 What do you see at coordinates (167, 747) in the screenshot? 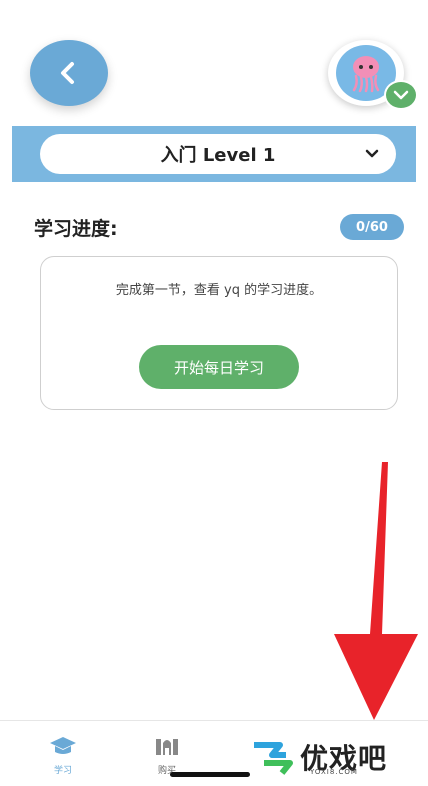
I see `store-icon` at bounding box center [167, 747].